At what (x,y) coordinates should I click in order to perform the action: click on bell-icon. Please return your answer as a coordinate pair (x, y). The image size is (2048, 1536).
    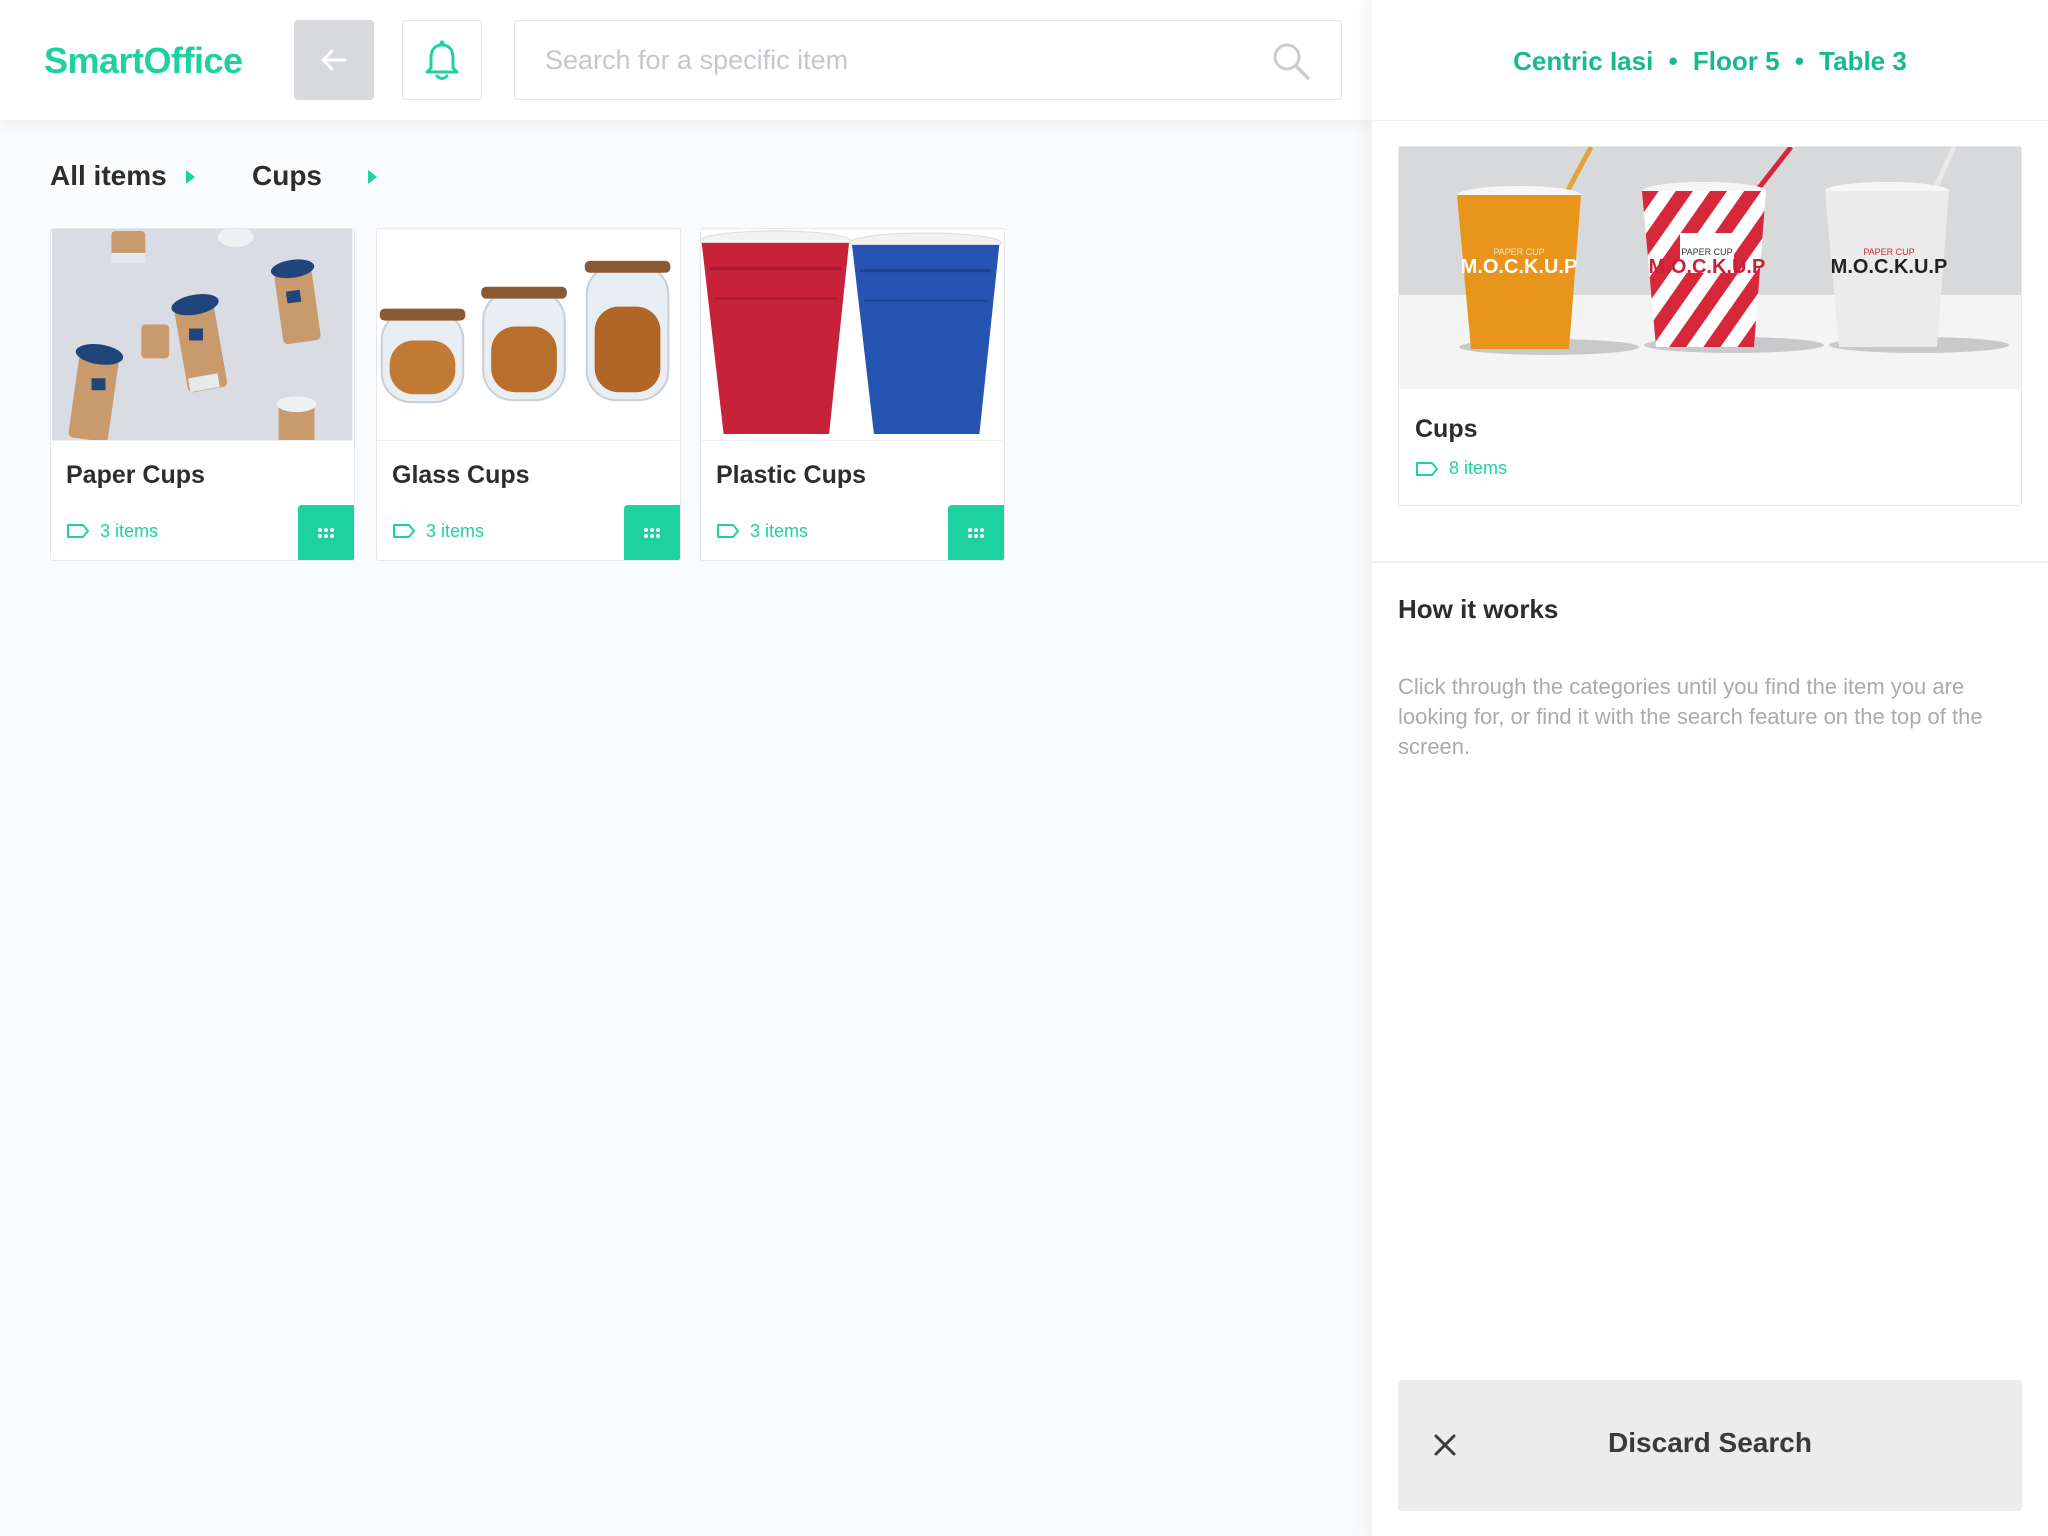
    Looking at the image, I should click on (442, 60).